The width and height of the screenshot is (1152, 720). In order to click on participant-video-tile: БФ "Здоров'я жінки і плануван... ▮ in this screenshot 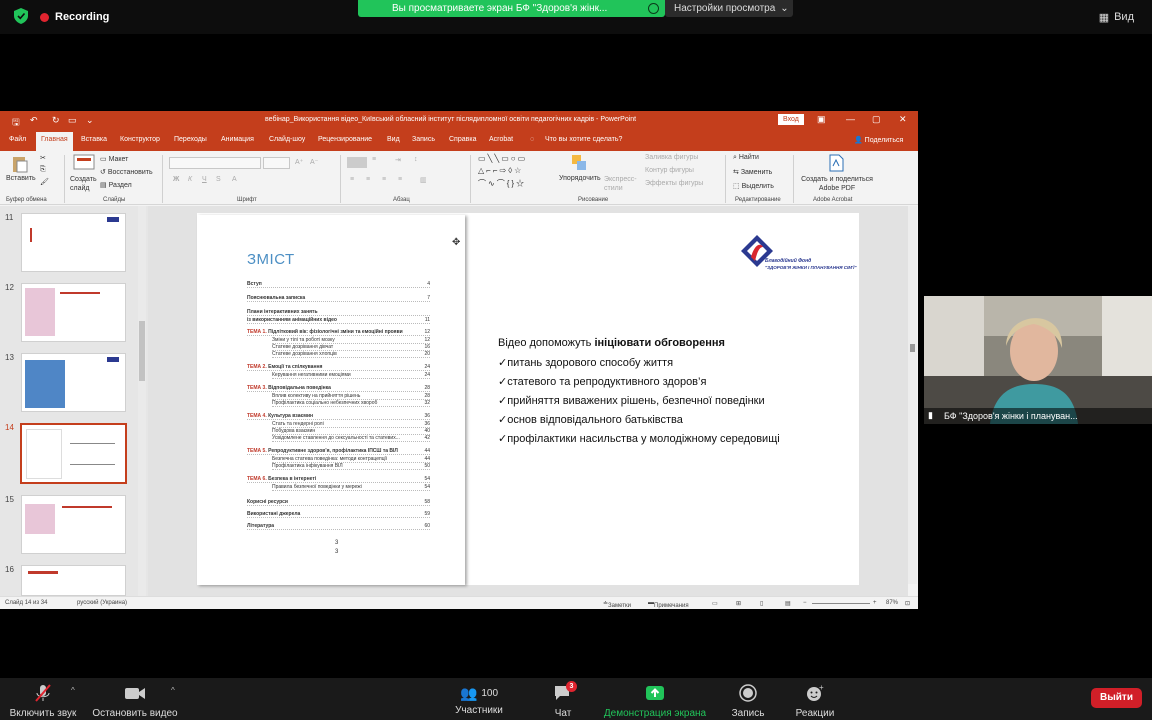, I will do `click(1038, 360)`.